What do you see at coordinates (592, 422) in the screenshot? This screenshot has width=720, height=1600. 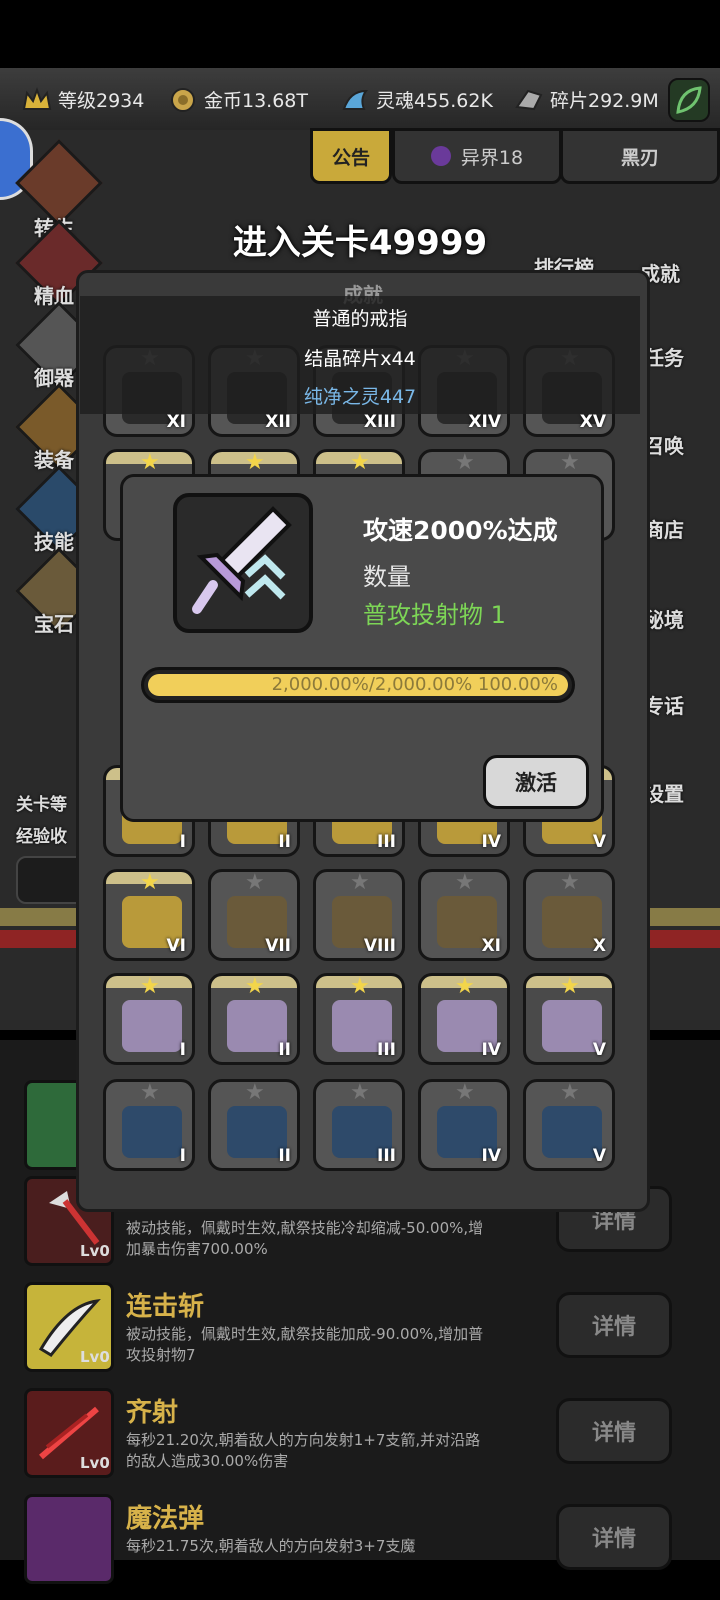 I see `cell-numeral: XV` at bounding box center [592, 422].